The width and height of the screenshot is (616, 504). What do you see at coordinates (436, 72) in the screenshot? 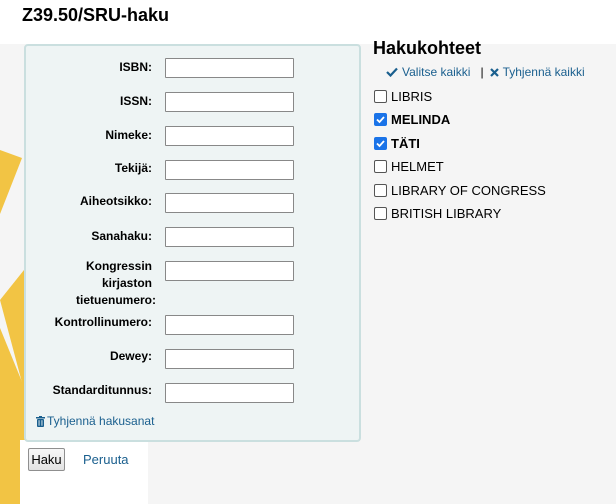
I see `select-all-label: Valitse kaikki` at bounding box center [436, 72].